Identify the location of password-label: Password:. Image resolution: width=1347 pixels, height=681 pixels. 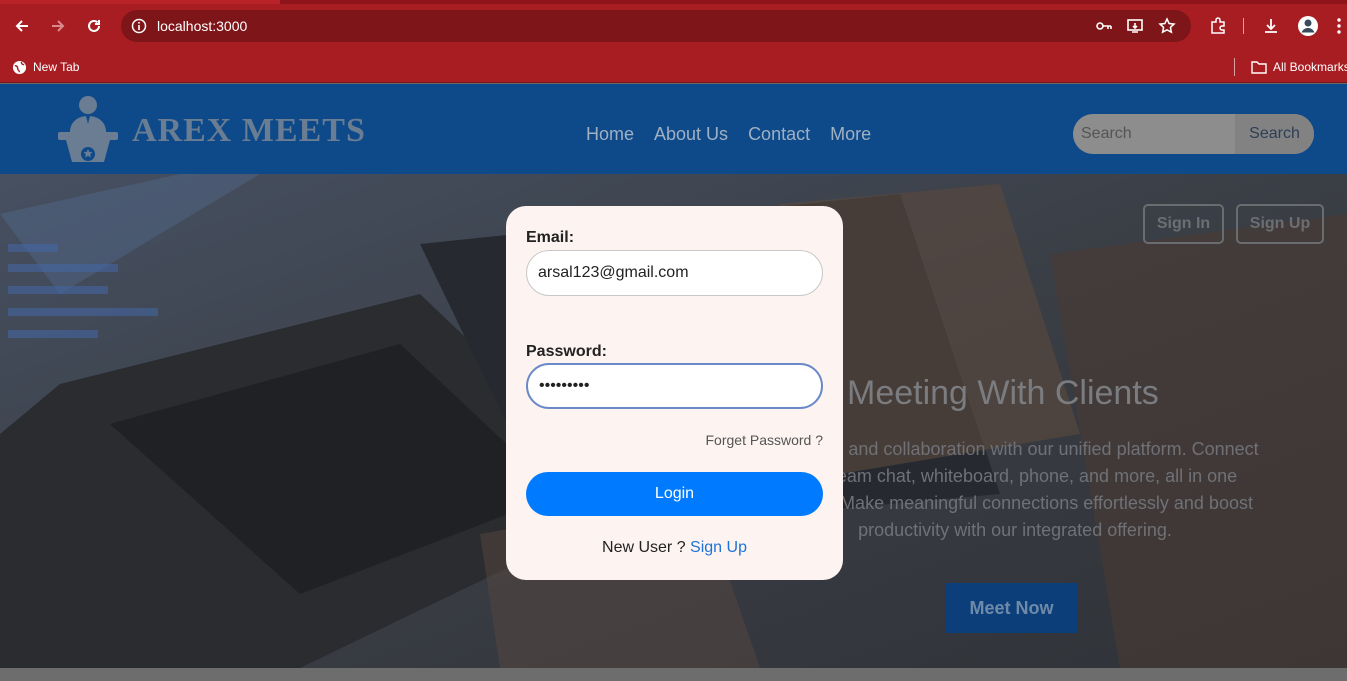
(566, 351).